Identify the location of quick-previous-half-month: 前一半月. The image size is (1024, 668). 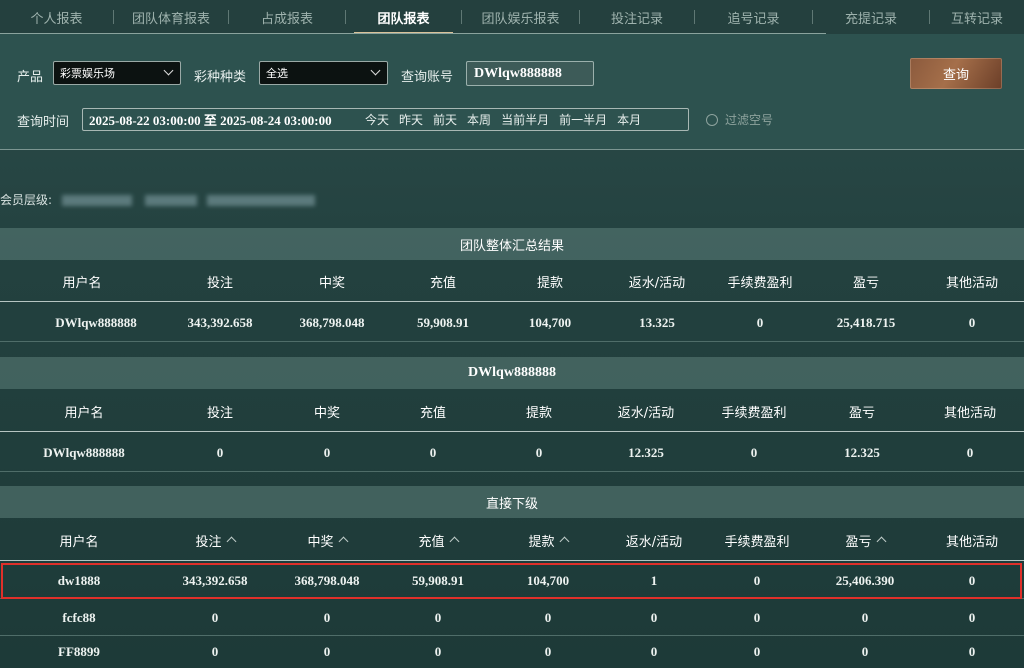
(583, 119).